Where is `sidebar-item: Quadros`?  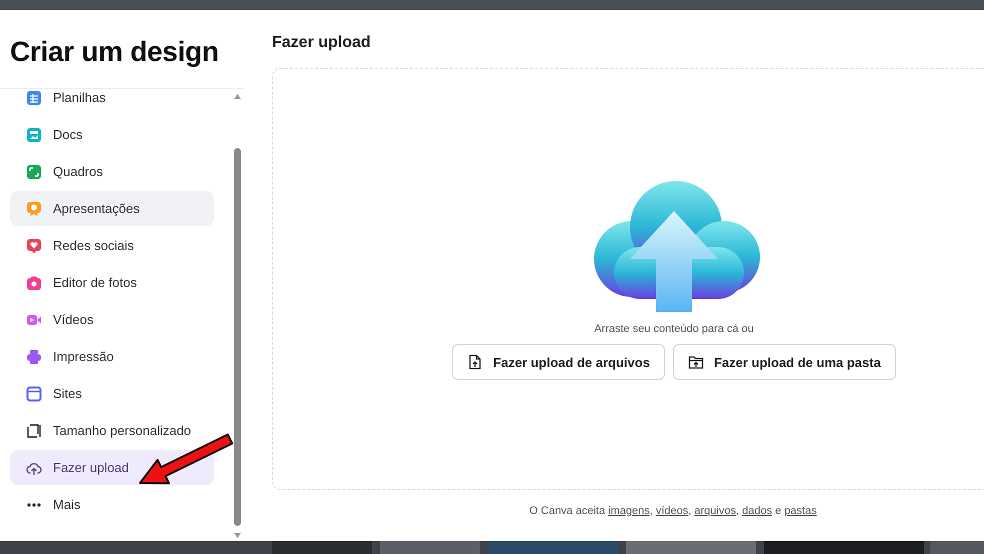 sidebar-item: Quadros is located at coordinates (112, 171).